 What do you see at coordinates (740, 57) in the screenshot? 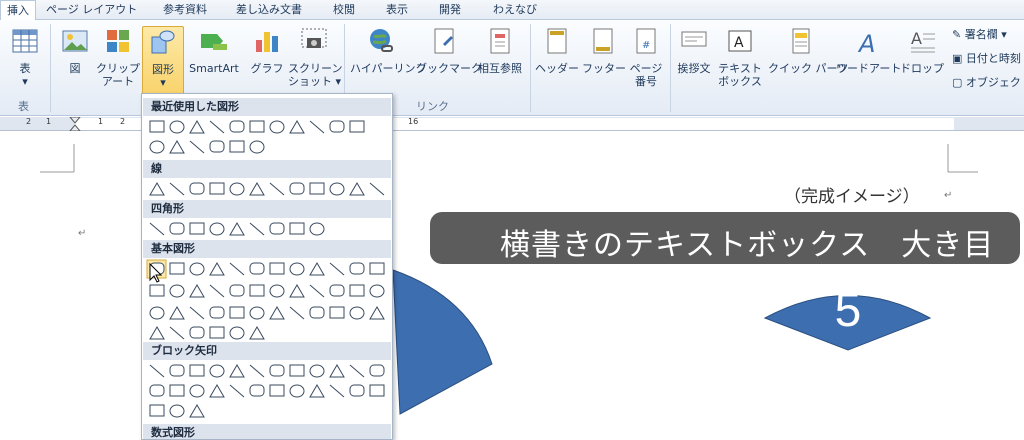
I see `textbox-button: A テキスト ボックス` at bounding box center [740, 57].